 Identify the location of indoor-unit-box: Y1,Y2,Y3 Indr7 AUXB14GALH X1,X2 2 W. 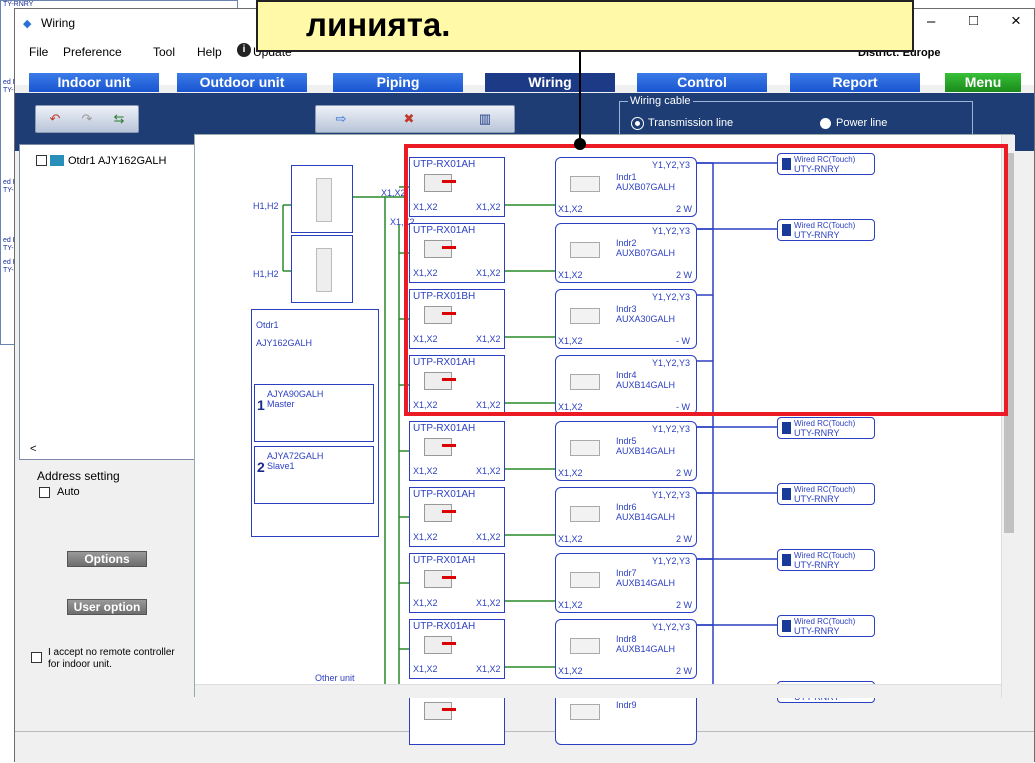
(626, 583).